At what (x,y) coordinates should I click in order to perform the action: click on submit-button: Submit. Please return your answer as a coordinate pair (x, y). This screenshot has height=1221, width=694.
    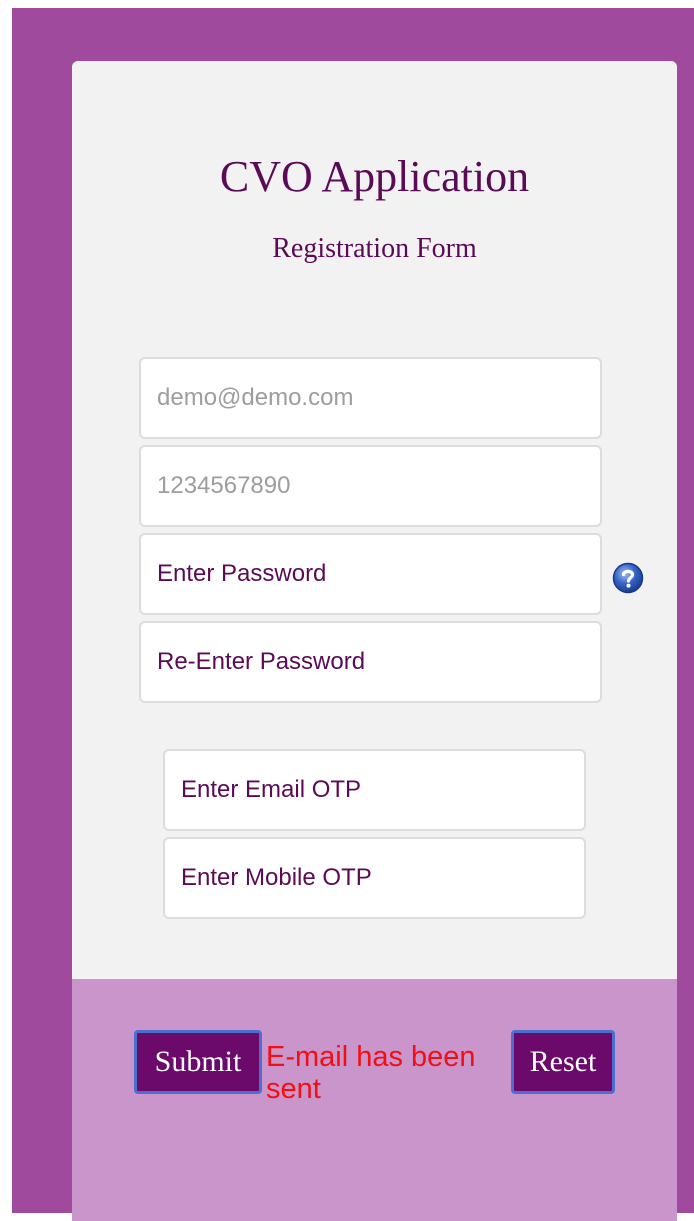
    Looking at the image, I should click on (198, 1062).